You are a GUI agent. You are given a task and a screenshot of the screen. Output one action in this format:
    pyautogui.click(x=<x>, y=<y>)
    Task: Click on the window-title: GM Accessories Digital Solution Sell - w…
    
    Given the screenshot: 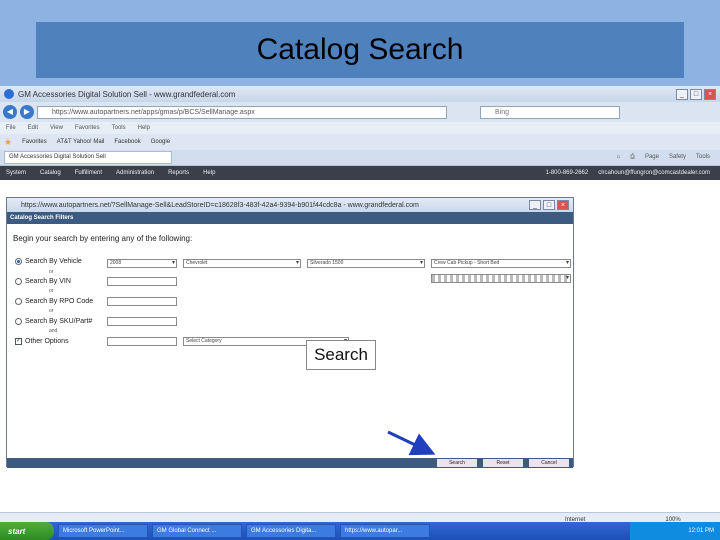 What is the action you would take?
    pyautogui.click(x=127, y=94)
    